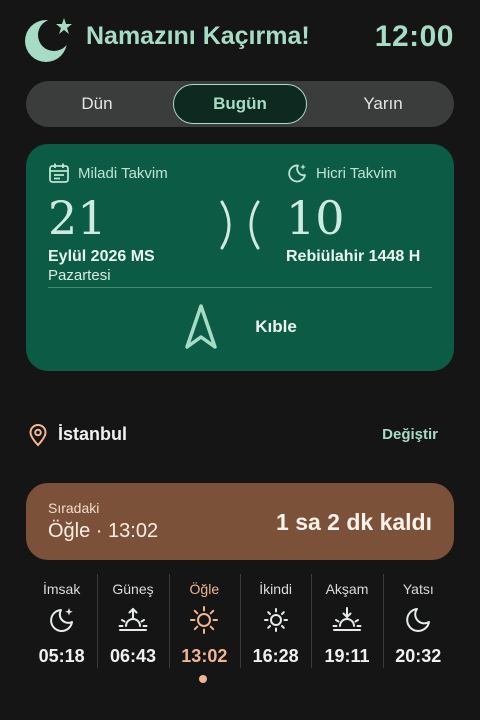  Describe the element at coordinates (315, 218) in the screenshot. I see `hijri-day: 10` at that location.